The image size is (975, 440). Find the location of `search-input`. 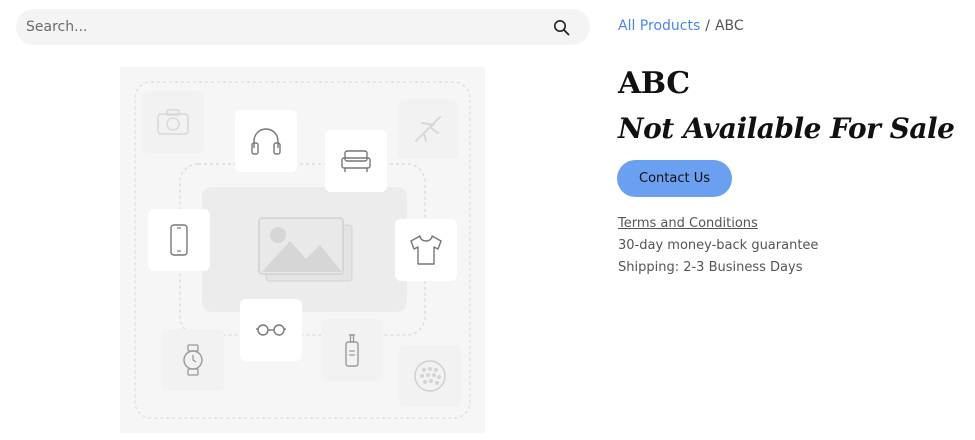

search-input is located at coordinates (281, 27).